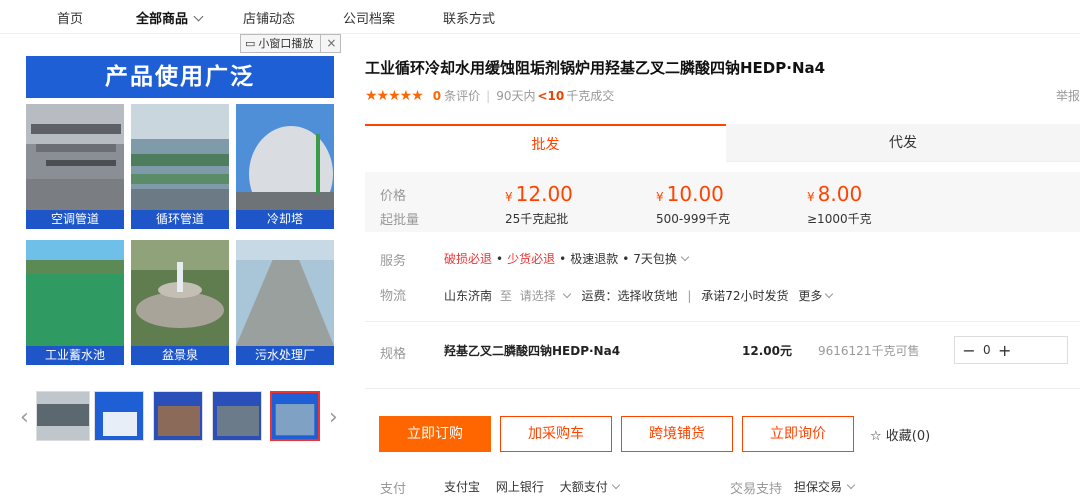  Describe the element at coordinates (394, 95) in the screenshot. I see `star-rating-icon: ★★★★★` at that location.